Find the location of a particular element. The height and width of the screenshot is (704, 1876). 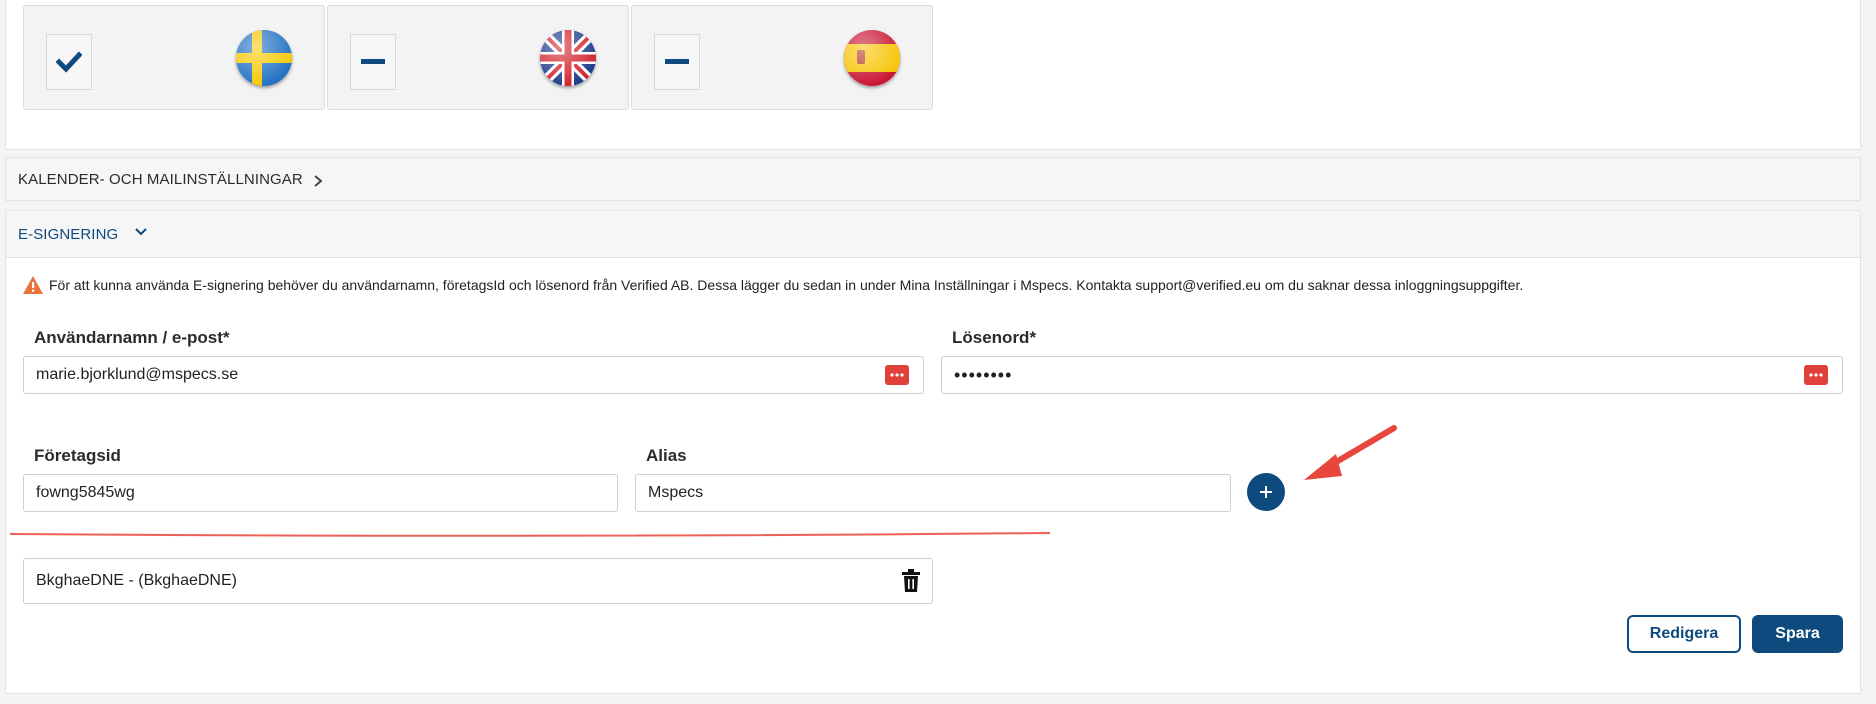

company-id-value: fowng5845wg is located at coordinates (85, 492).